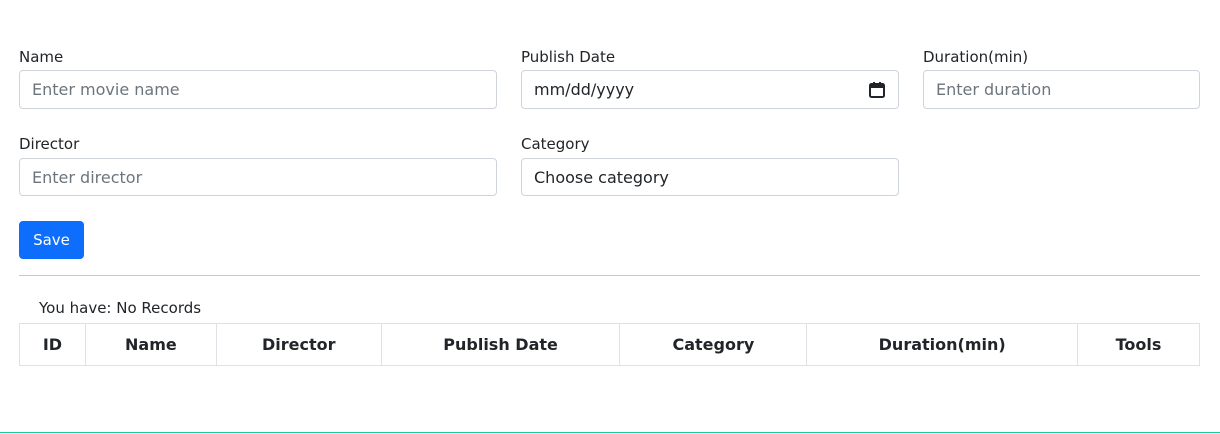 The width and height of the screenshot is (1220, 434). Describe the element at coordinates (500, 344) in the screenshot. I see `column-header-publish-date: Publish Date` at that location.